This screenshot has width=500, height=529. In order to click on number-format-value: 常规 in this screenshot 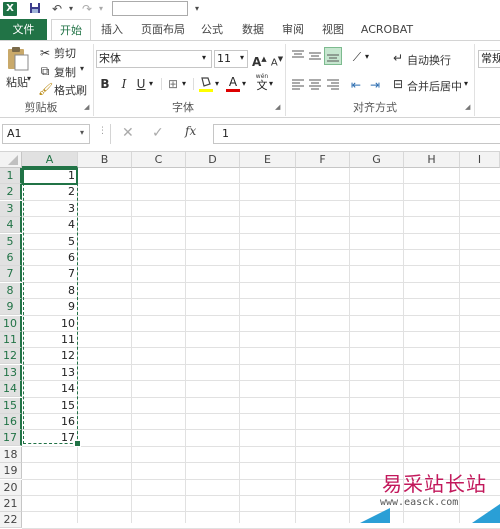, I will do `click(490, 58)`.